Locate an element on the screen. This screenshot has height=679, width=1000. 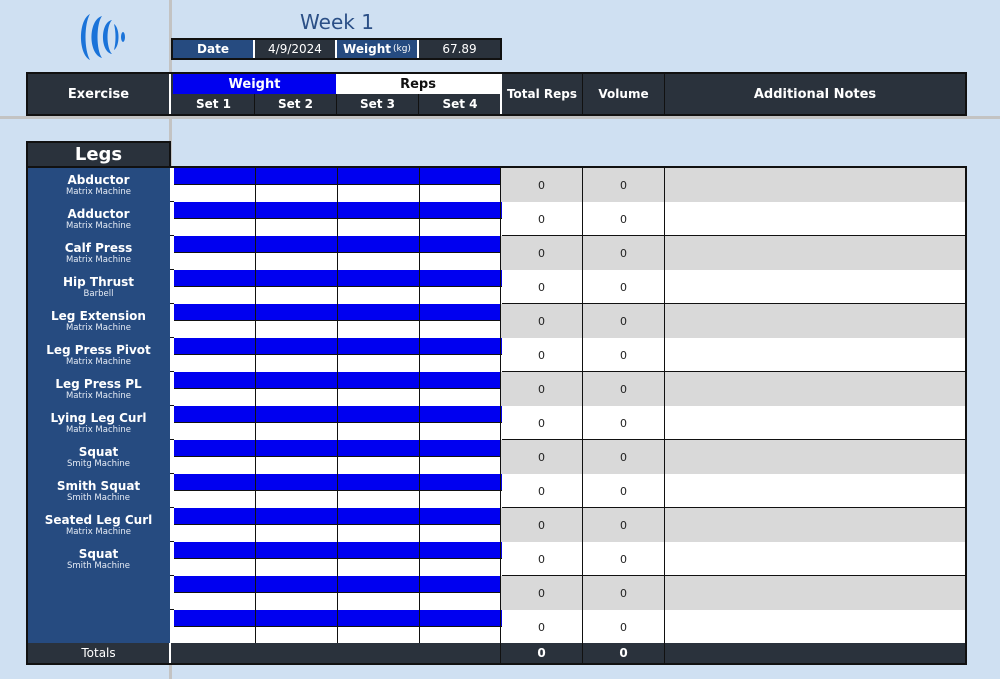
exercise-cell: Squat Smith Machine is located at coordinates (99, 559).